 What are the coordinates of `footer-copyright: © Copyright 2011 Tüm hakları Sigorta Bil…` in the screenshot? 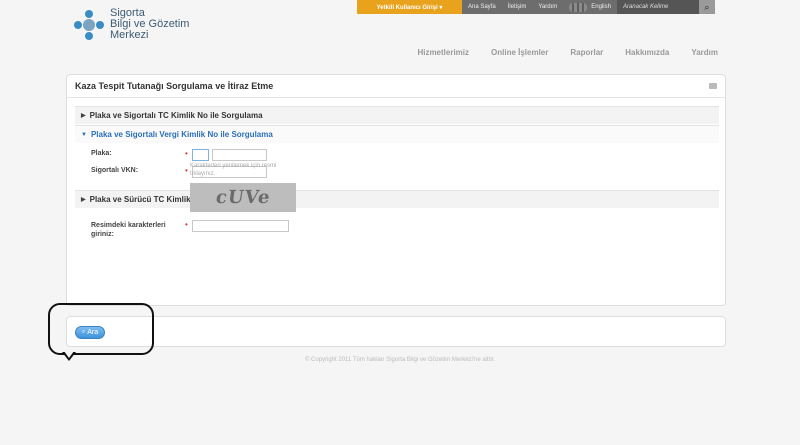 It's located at (400, 360).